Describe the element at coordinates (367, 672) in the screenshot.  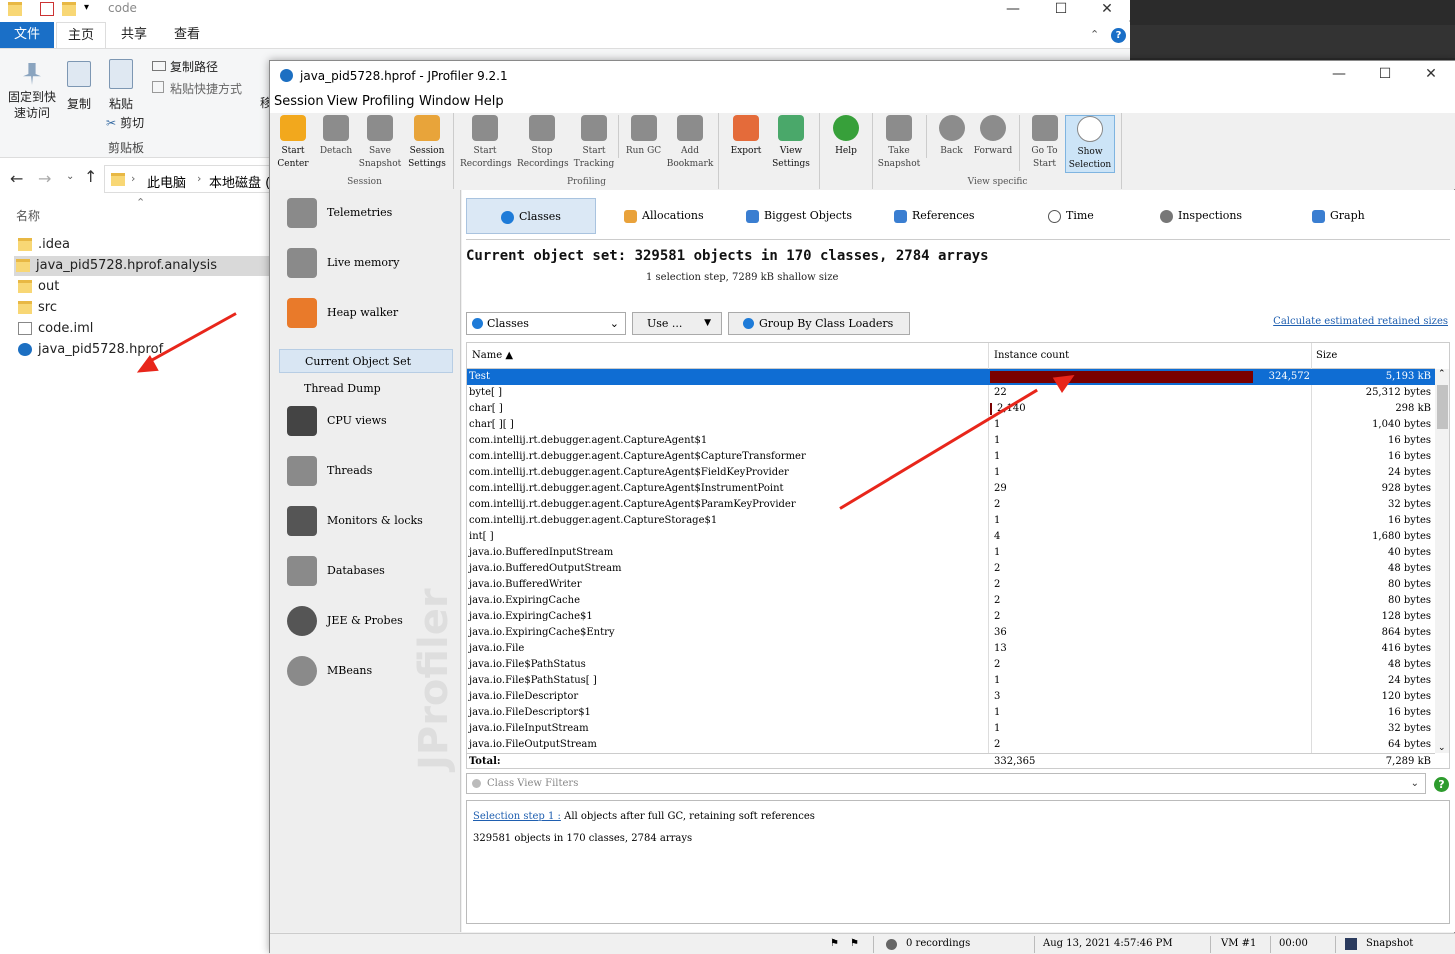
I see `nav-mbeans: MBeans` at that location.